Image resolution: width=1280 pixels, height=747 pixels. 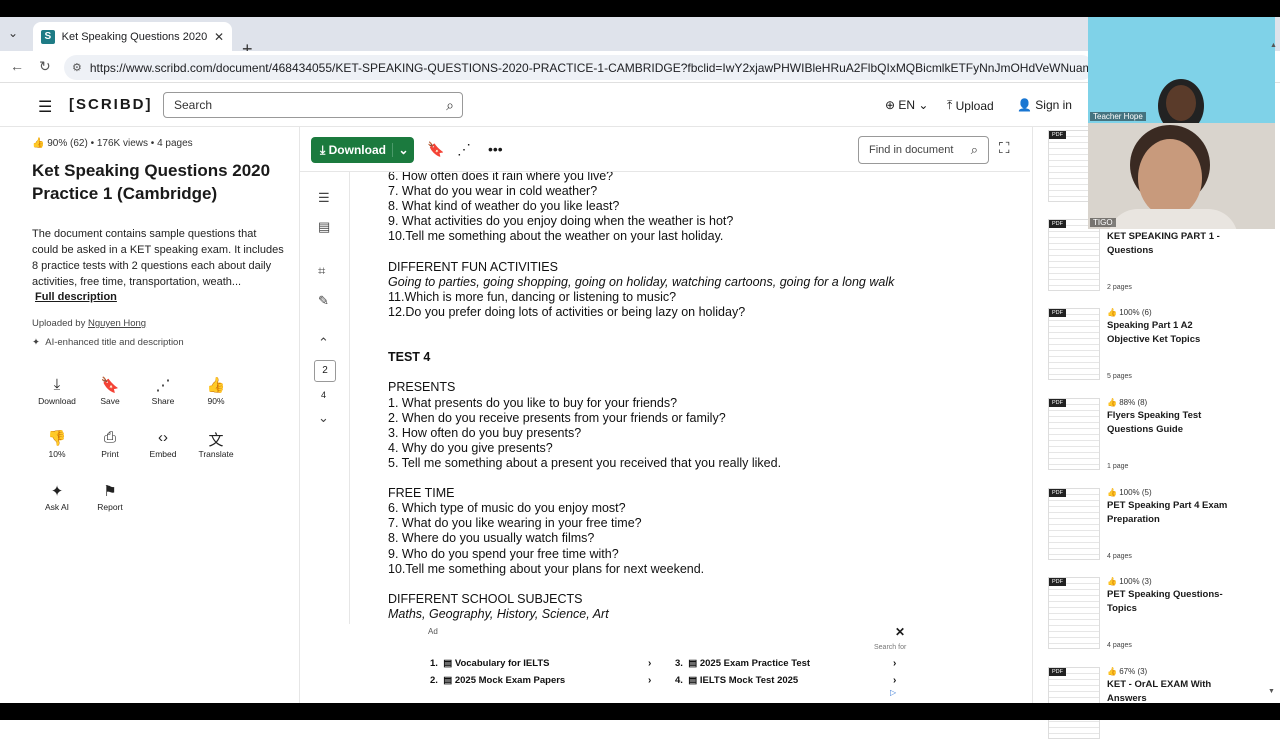 What do you see at coordinates (76, 297) in the screenshot?
I see `full-description-link: Full description` at bounding box center [76, 297].